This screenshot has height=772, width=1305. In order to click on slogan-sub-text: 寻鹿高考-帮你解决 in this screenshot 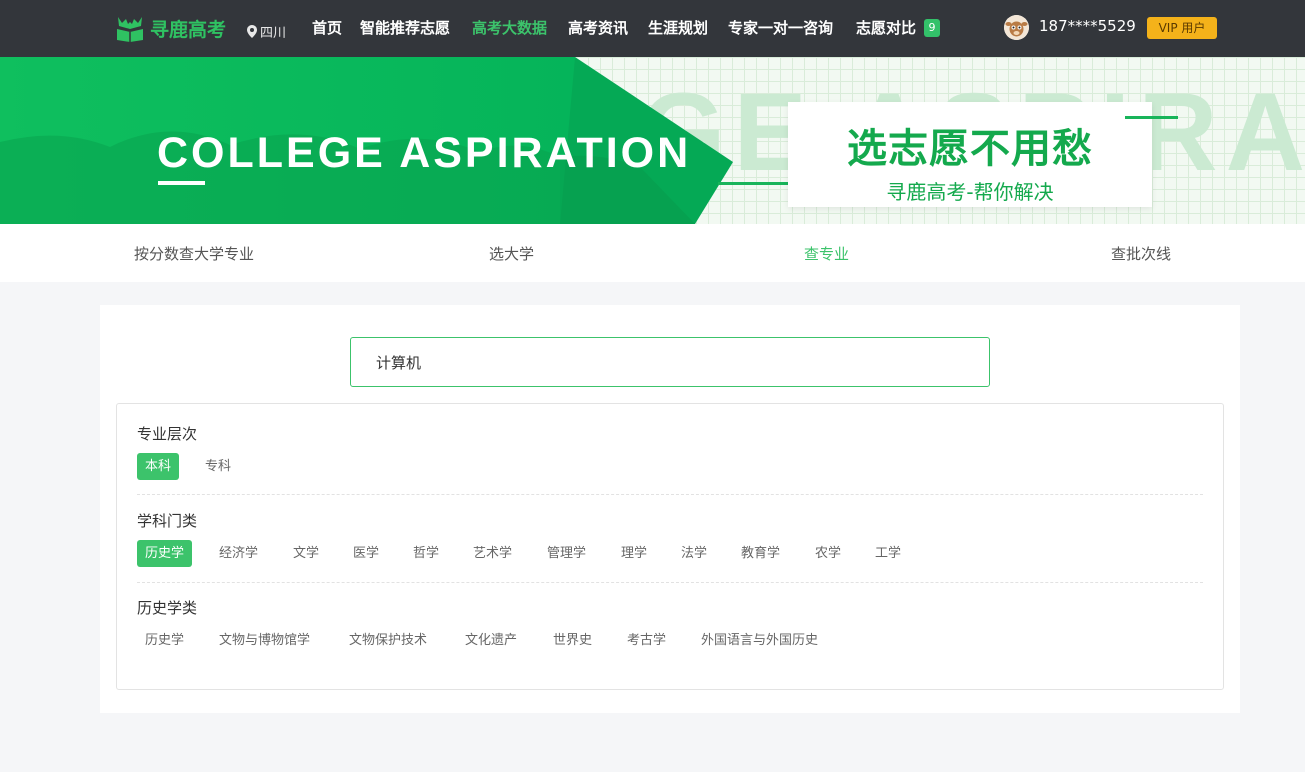, I will do `click(970, 192)`.